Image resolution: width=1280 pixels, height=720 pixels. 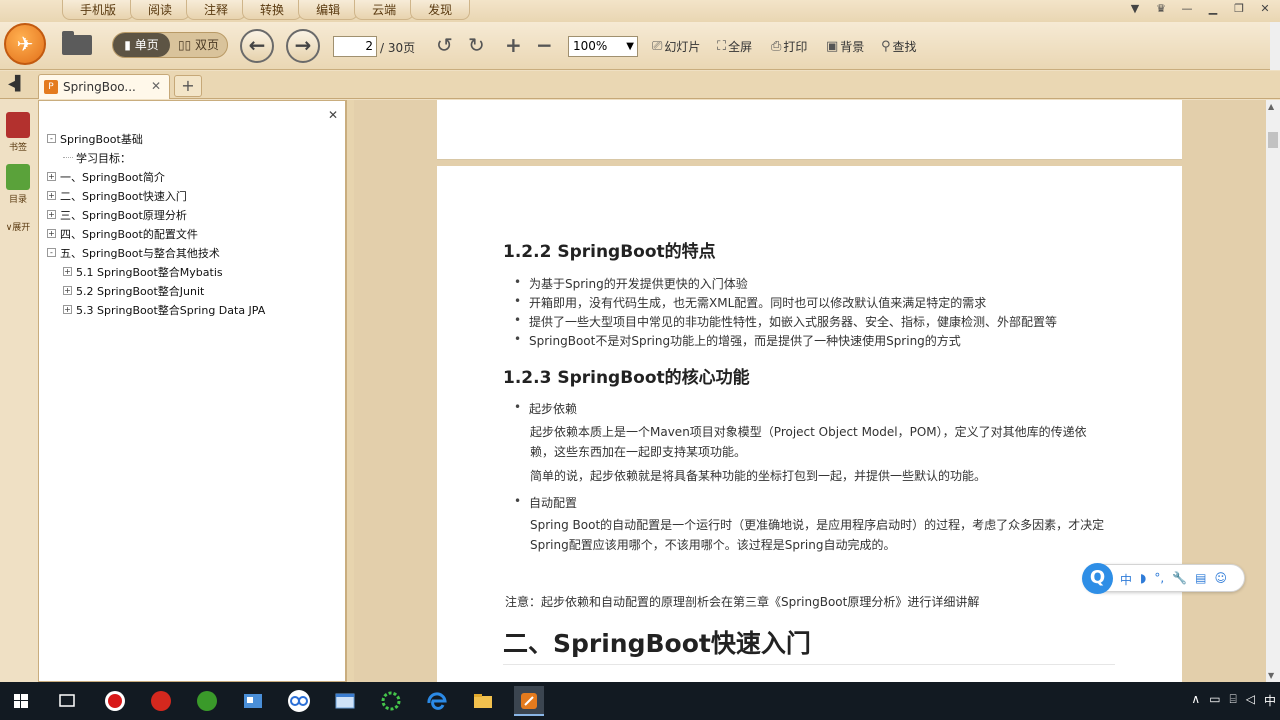 I want to click on menu-tab-edit: 编辑, so click(x=328, y=10).